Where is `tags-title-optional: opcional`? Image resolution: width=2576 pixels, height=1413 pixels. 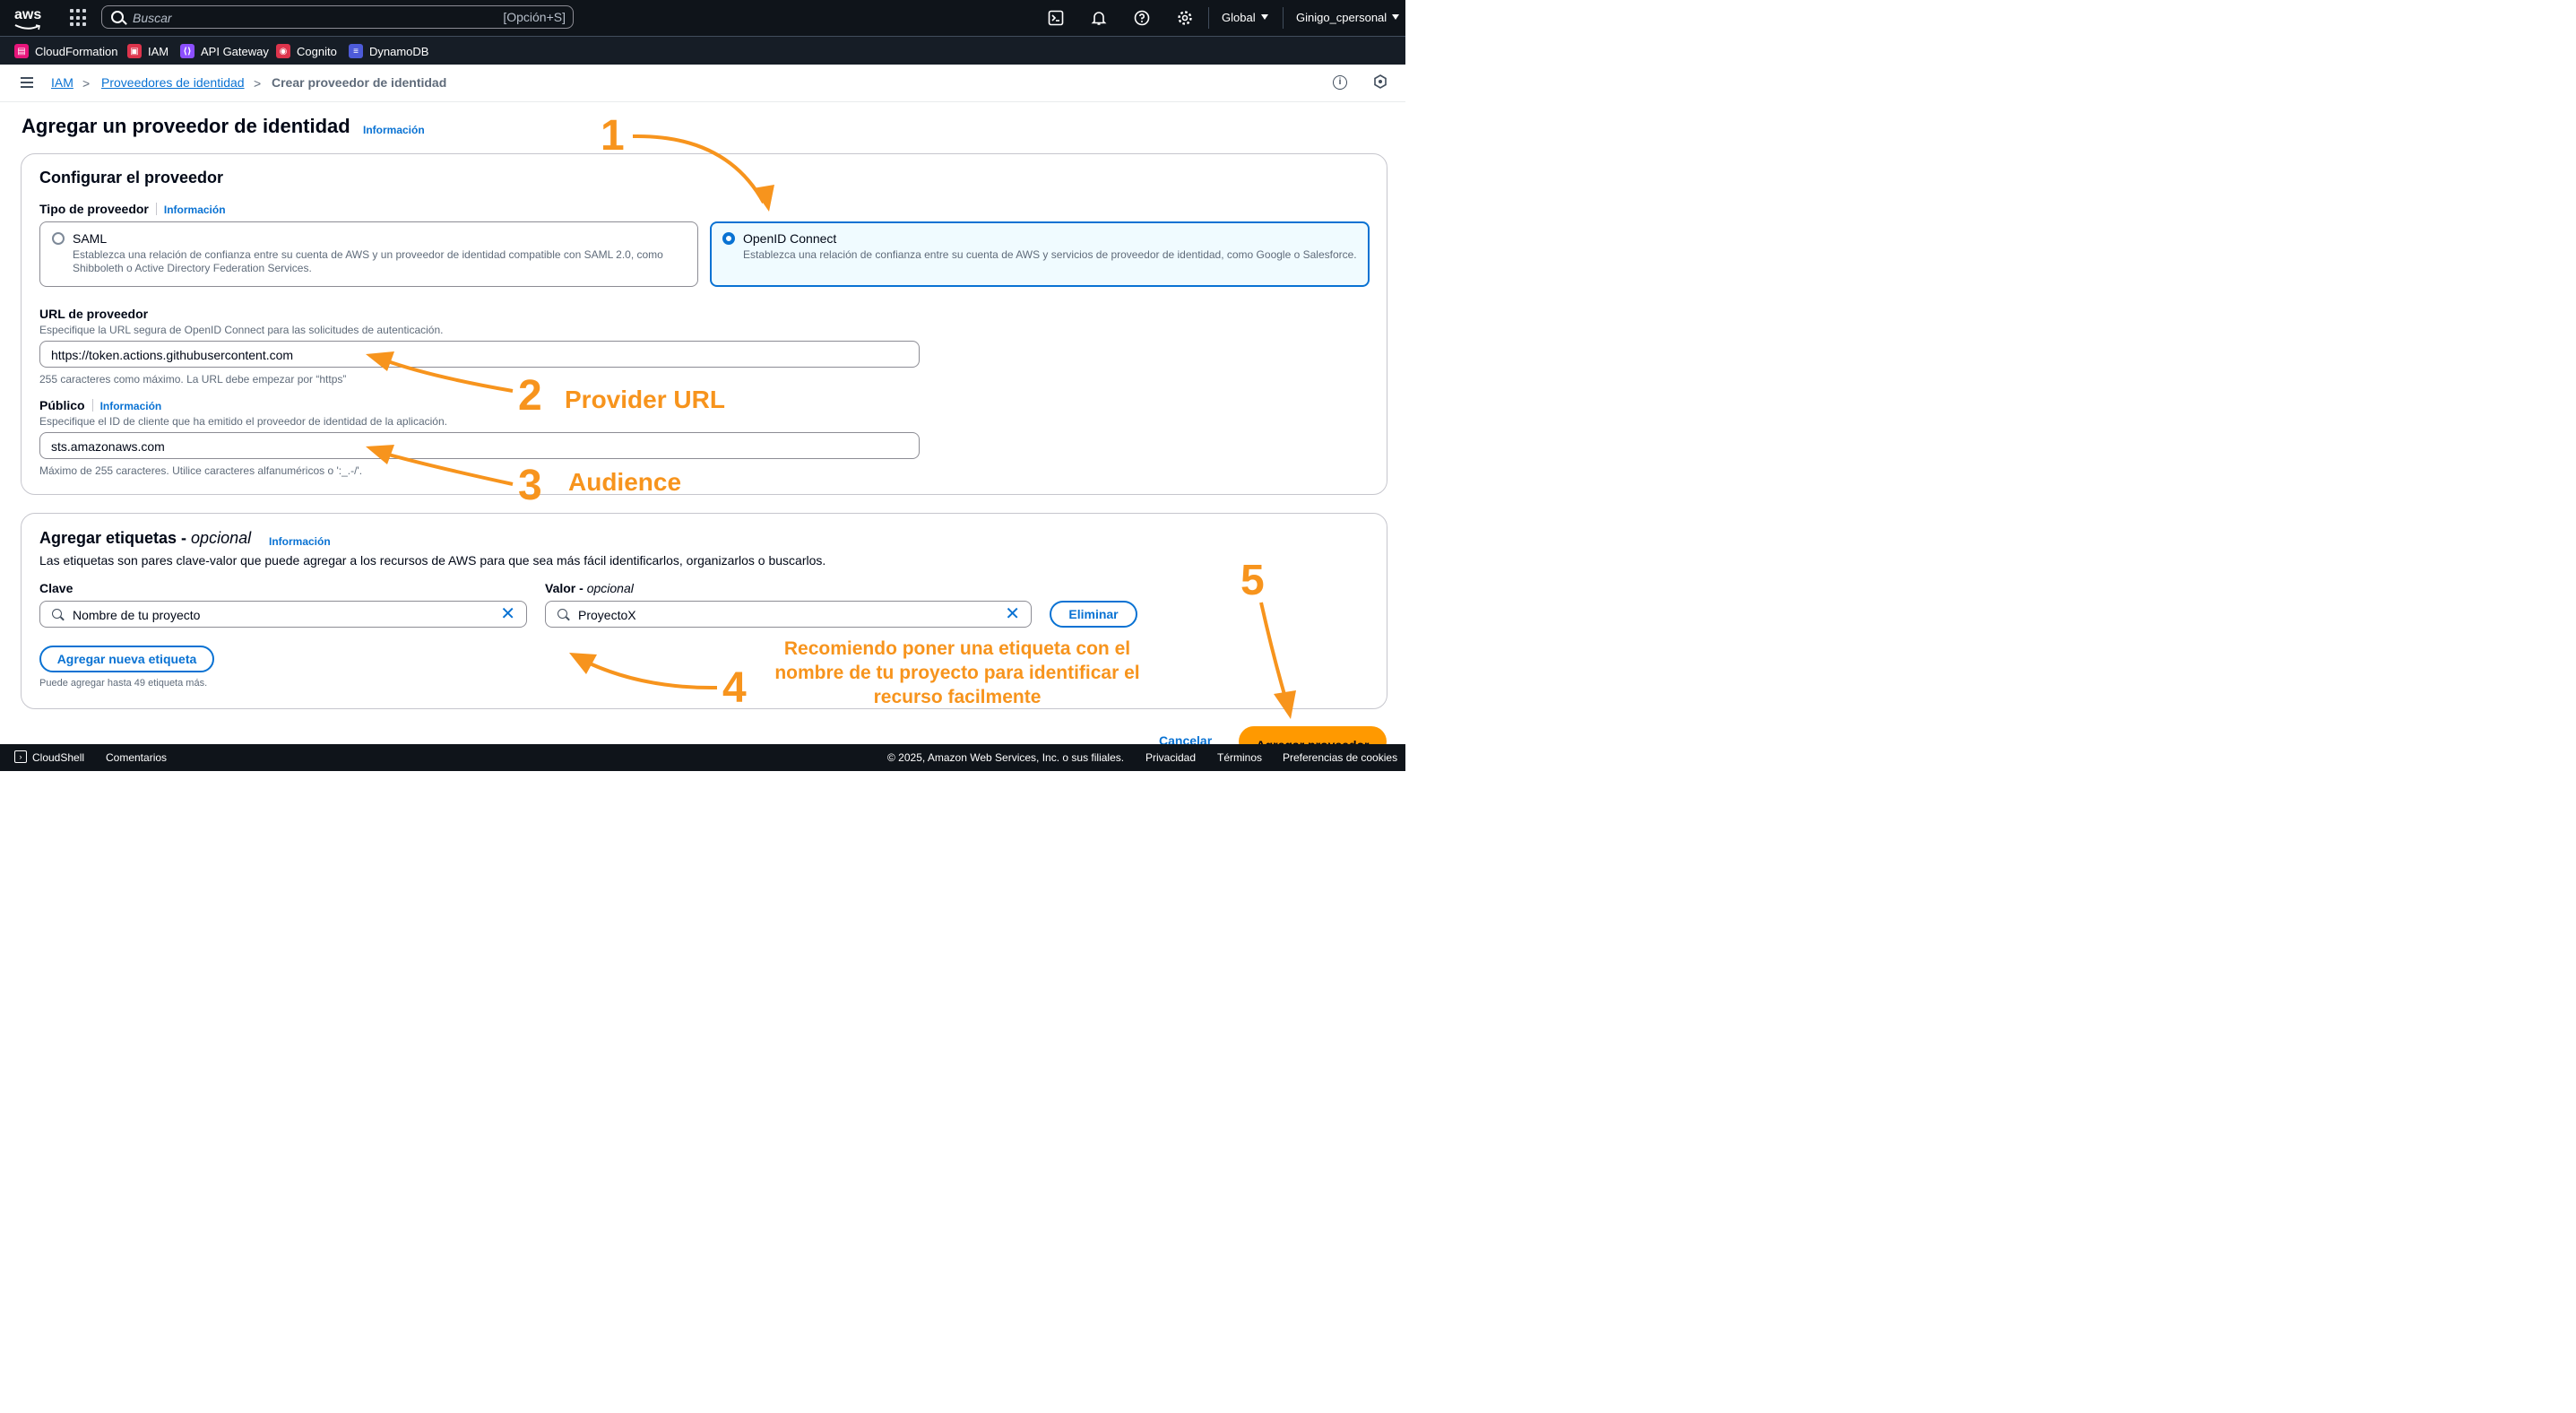
tags-title-optional: opcional is located at coordinates (221, 538).